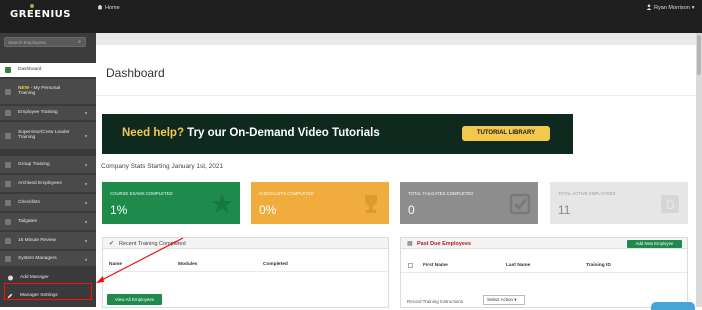 Image resolution: width=702 pixels, height=310 pixels. What do you see at coordinates (140, 260) in the screenshot?
I see `annotation-arrow` at bounding box center [140, 260].